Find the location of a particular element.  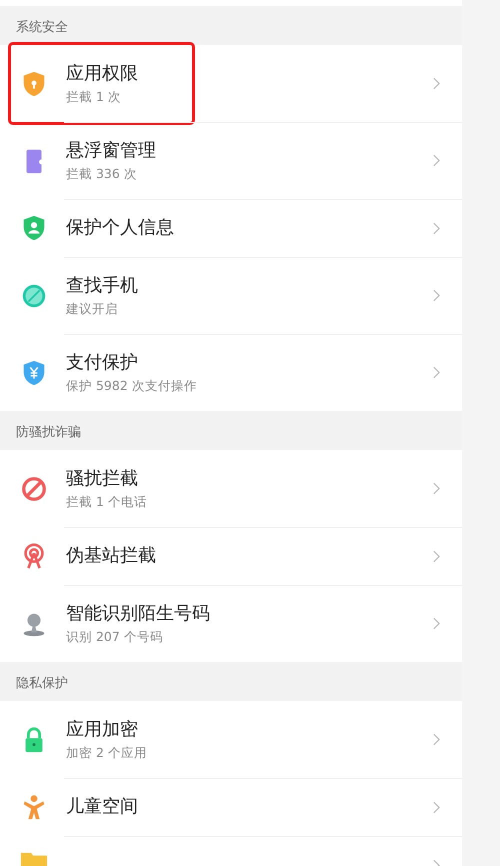

settings-row: 智能识别陌生号码 识别 207 个号码 is located at coordinates (231, 623).